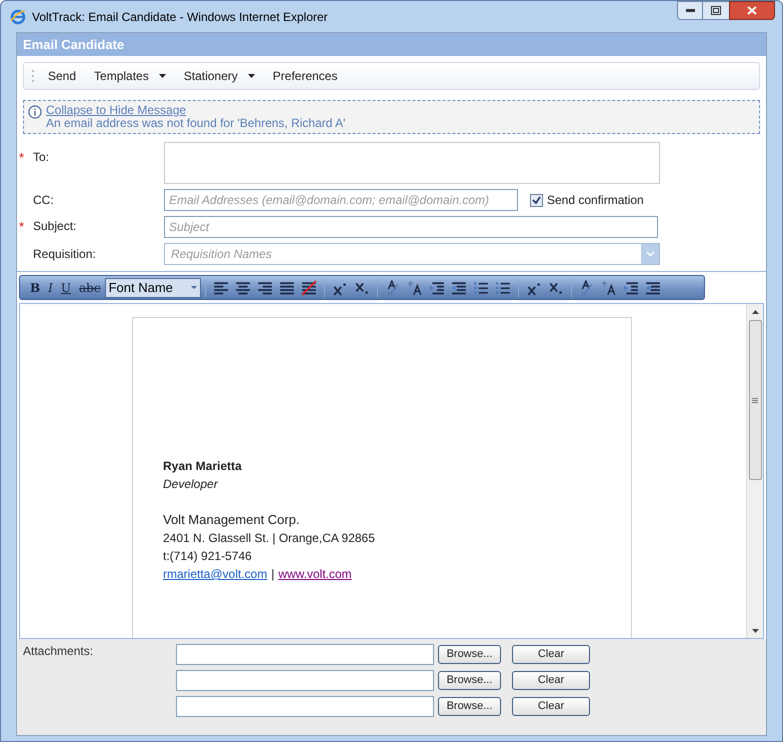  I want to click on toolbar-button: Preferences, so click(305, 76).